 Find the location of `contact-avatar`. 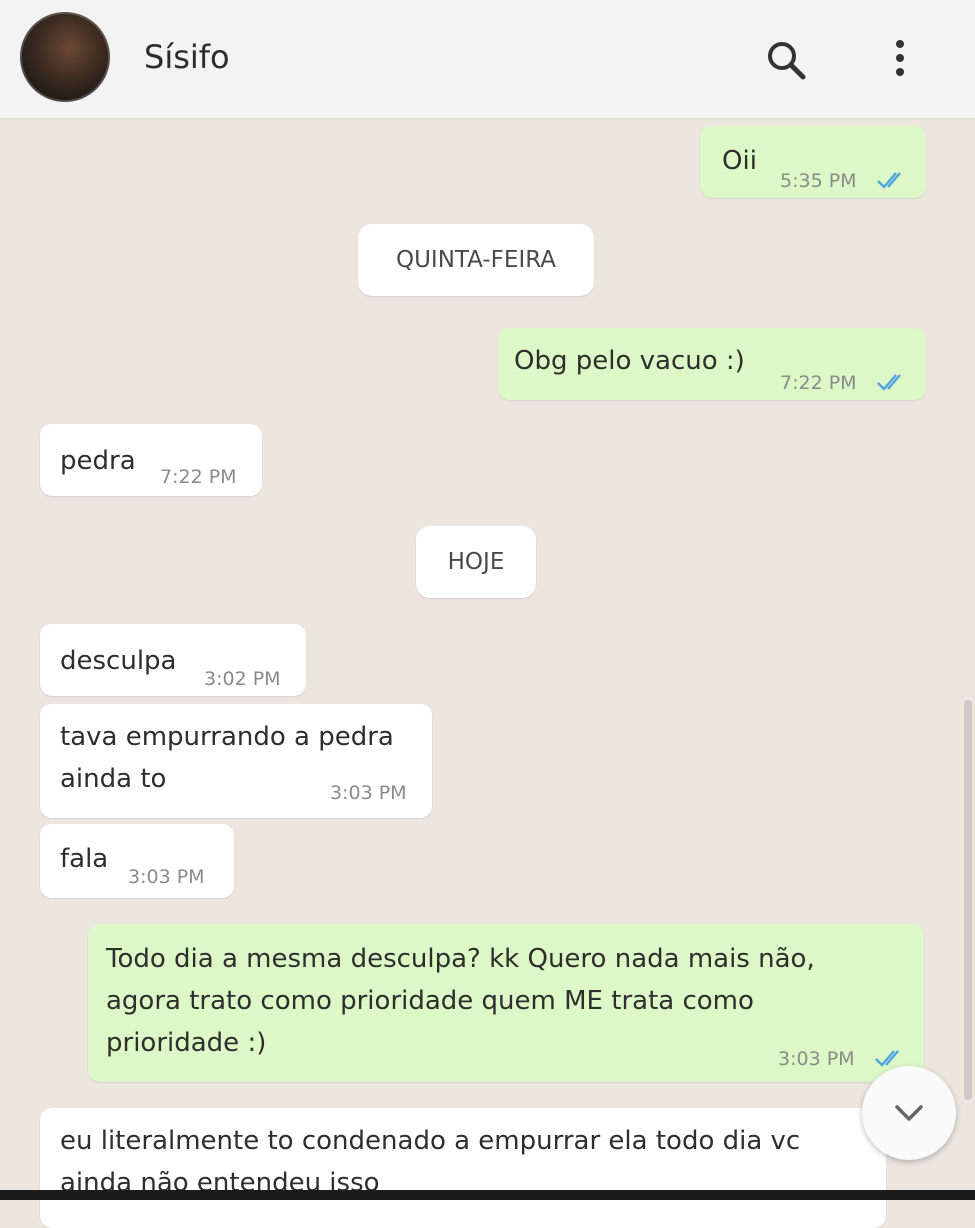

contact-avatar is located at coordinates (65, 57).